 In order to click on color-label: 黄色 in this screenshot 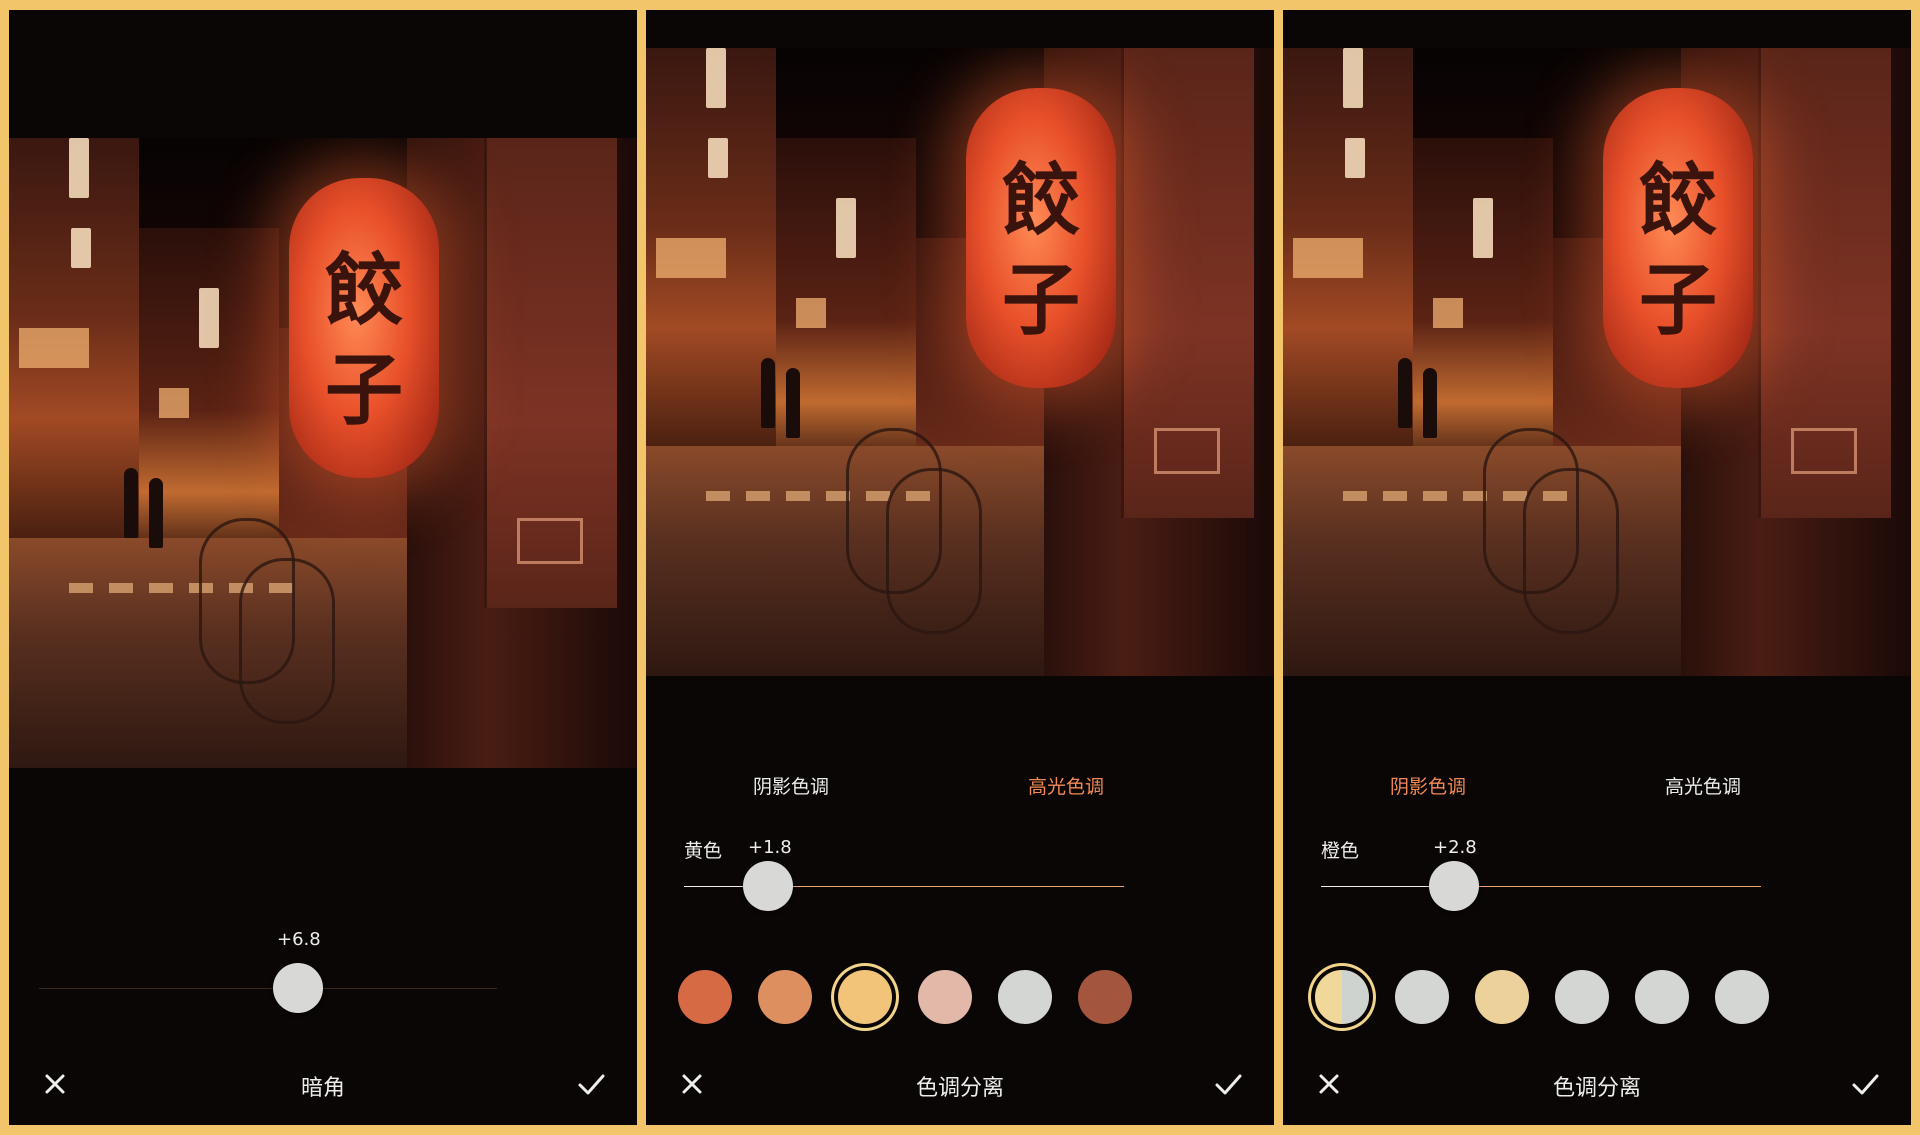, I will do `click(703, 851)`.